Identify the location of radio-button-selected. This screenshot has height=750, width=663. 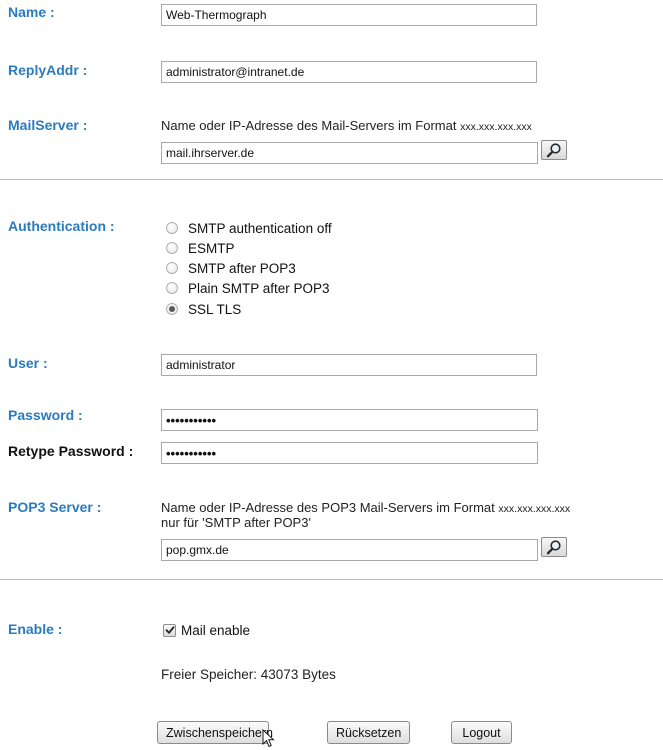
(172, 309).